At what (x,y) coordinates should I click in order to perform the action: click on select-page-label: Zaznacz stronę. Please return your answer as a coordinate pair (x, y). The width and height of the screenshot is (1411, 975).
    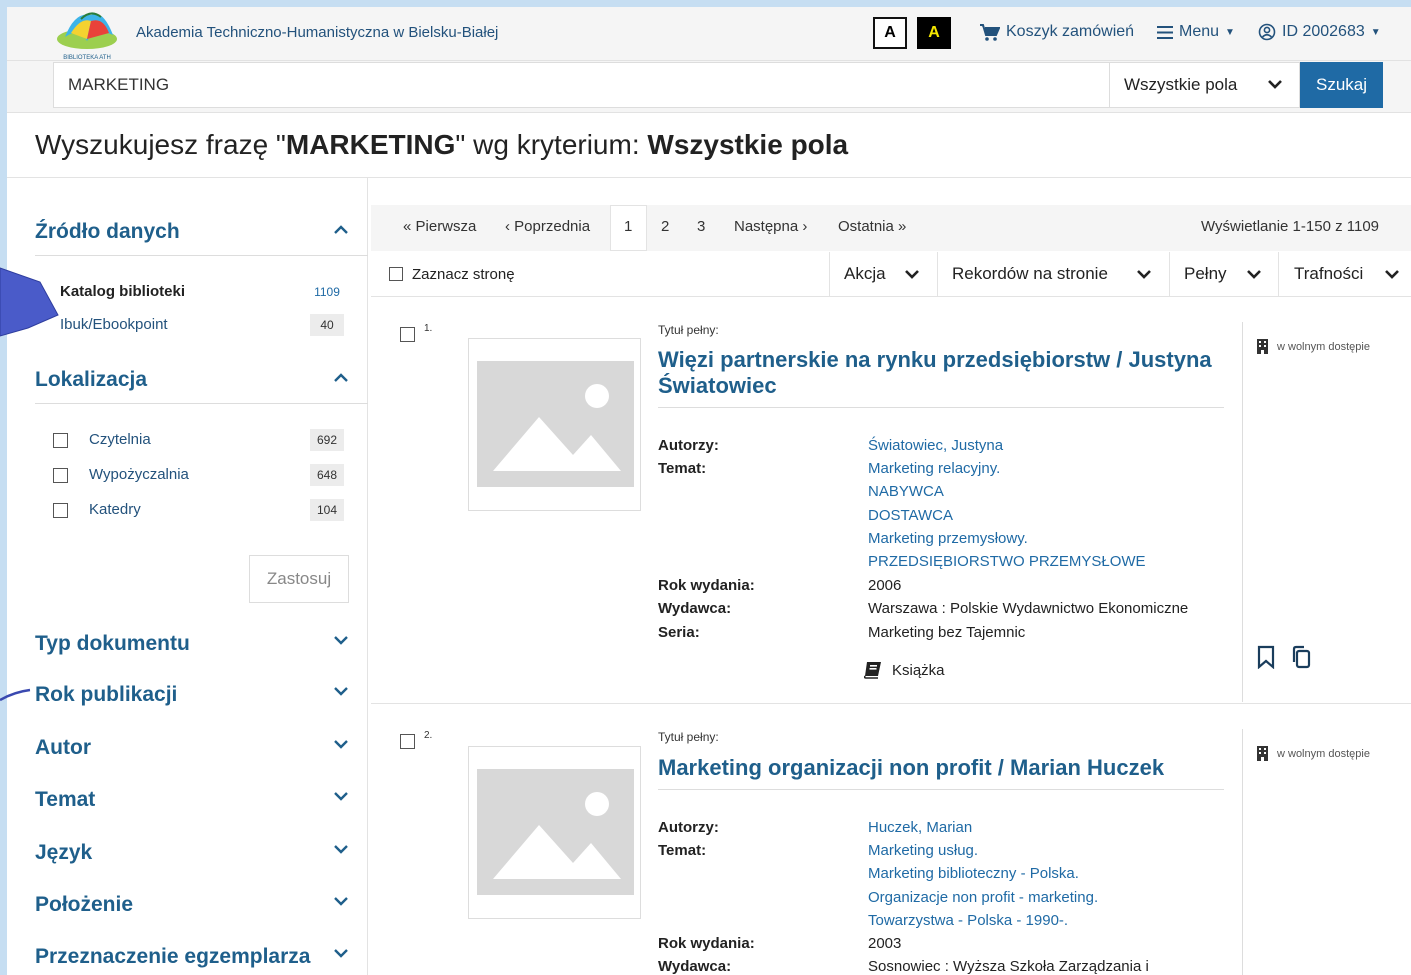
    Looking at the image, I should click on (463, 274).